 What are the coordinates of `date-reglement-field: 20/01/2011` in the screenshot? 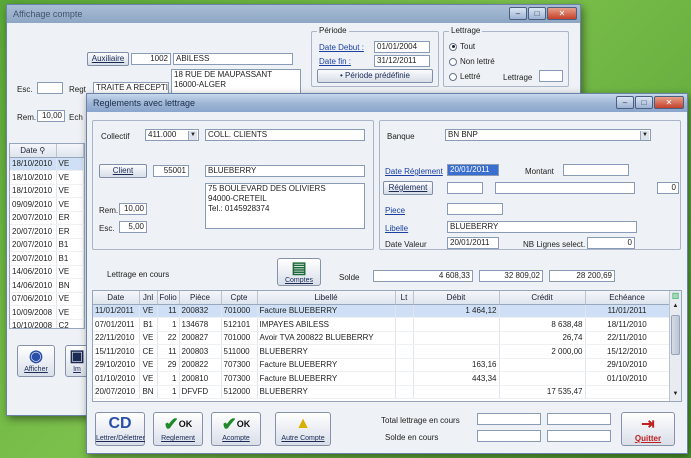 It's located at (473, 170).